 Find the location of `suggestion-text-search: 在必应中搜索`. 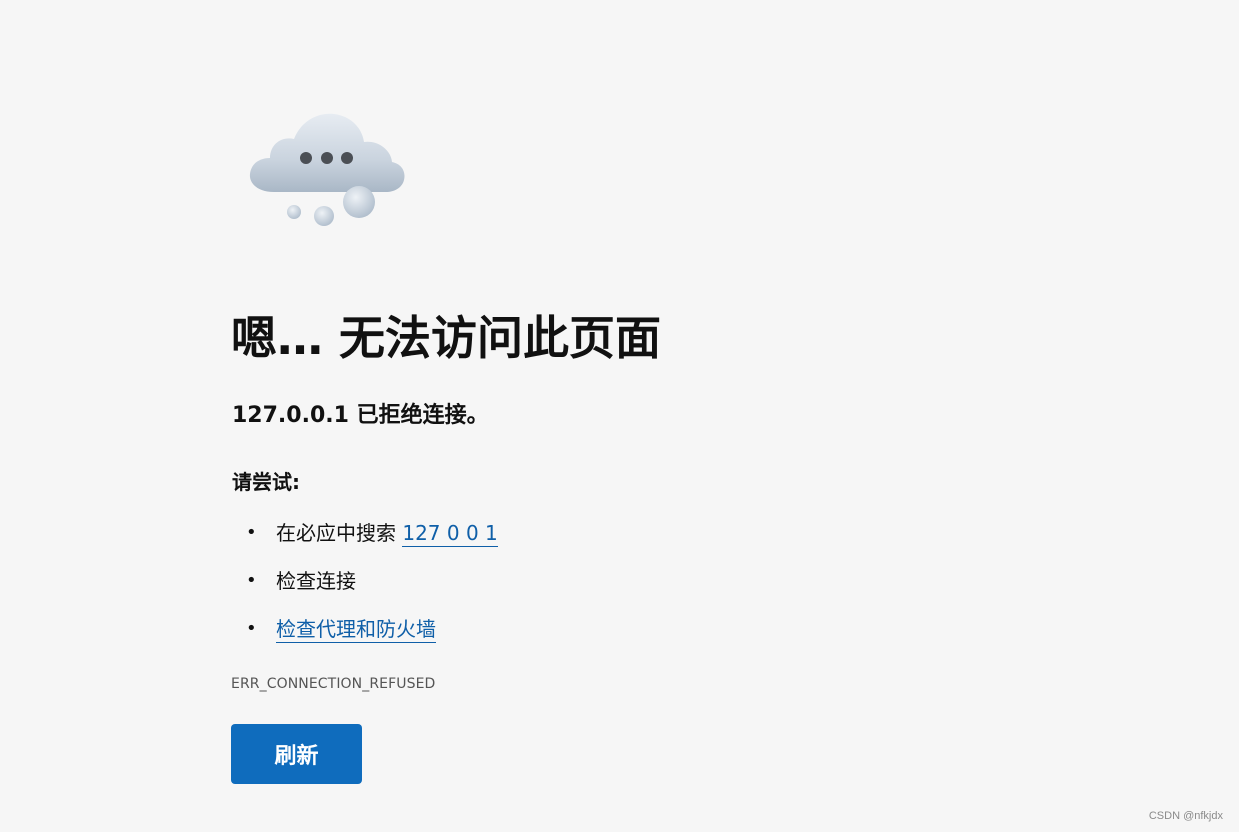

suggestion-text-search: 在必应中搜索 is located at coordinates (339, 533).